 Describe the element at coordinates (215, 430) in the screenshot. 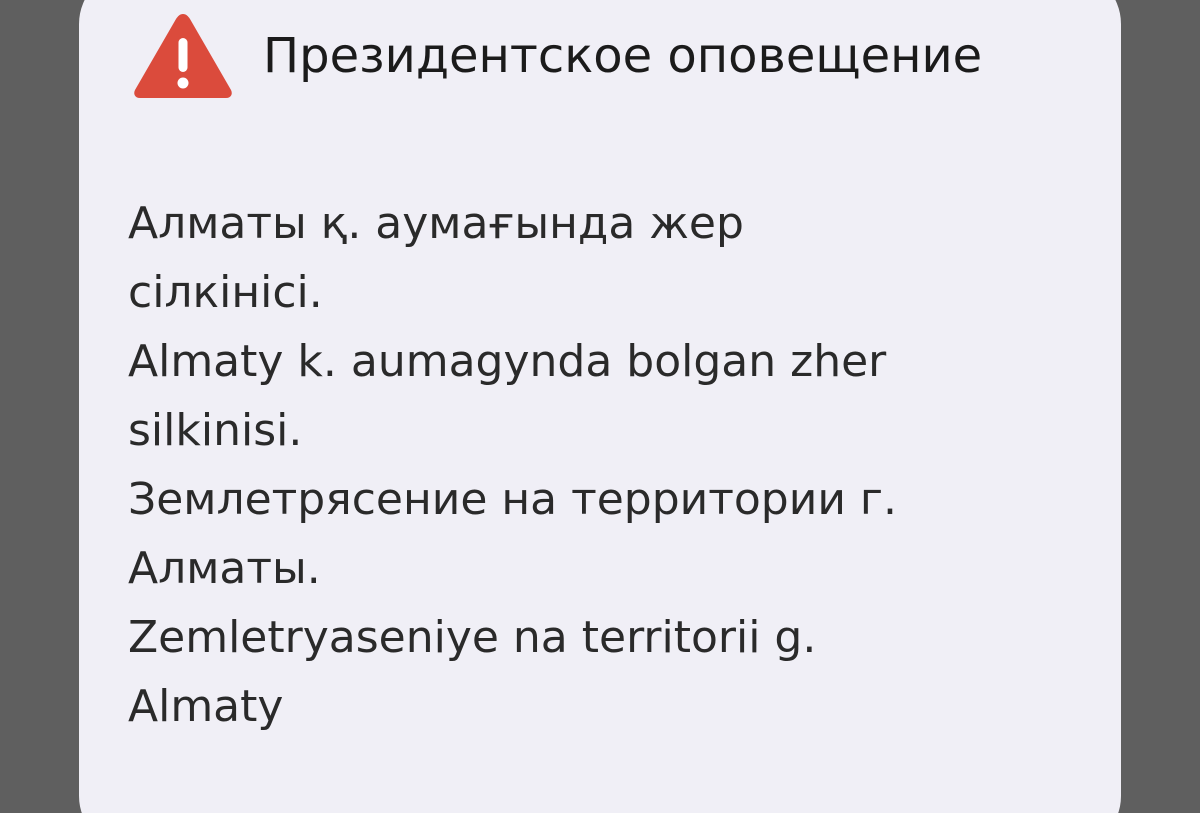

I see `alert-line: silkinisi.` at that location.